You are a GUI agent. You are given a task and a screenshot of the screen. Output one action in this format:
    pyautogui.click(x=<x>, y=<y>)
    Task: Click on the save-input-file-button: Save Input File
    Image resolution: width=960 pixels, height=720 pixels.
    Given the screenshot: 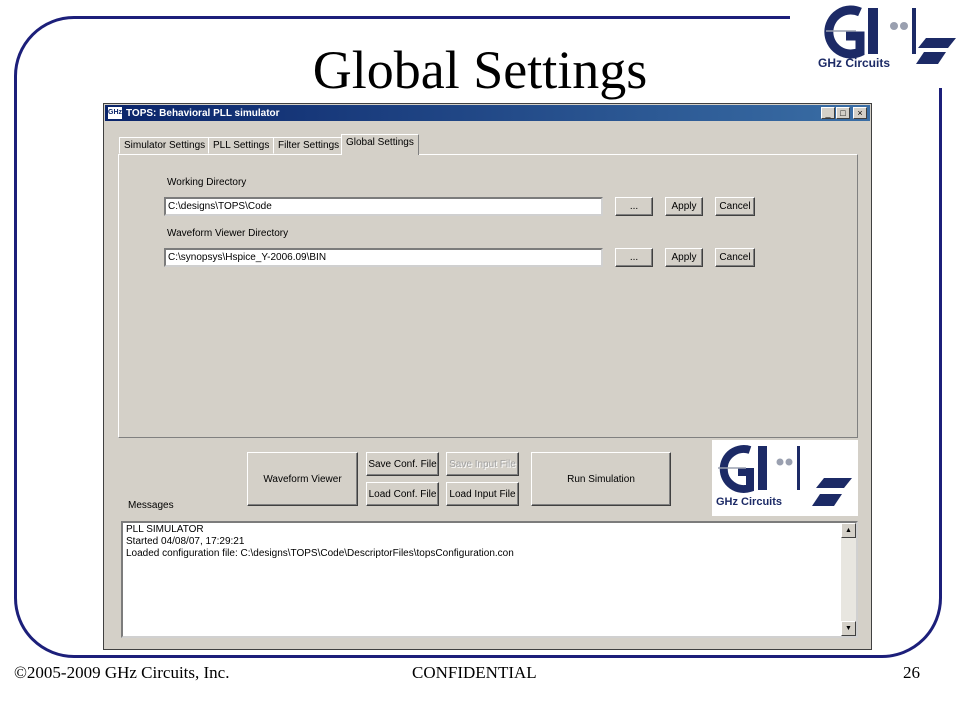 What is the action you would take?
    pyautogui.click(x=482, y=464)
    